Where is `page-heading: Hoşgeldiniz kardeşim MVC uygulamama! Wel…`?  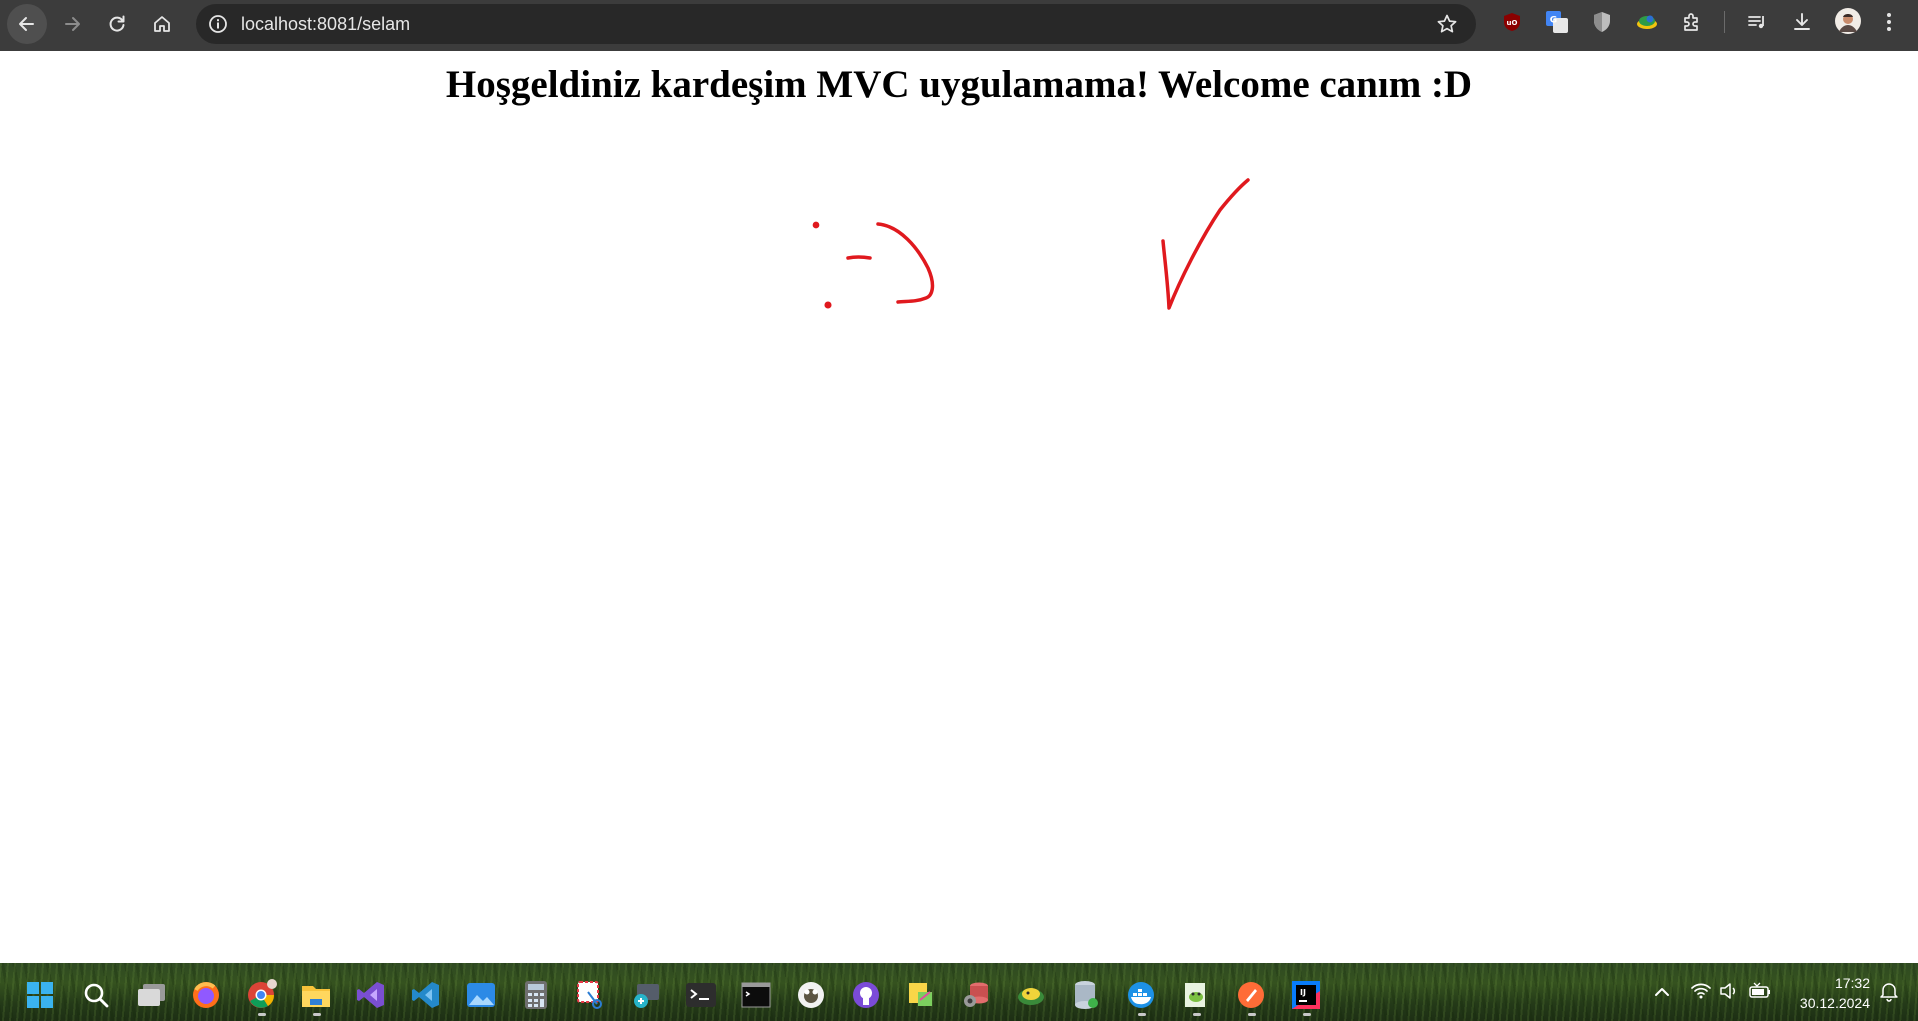 page-heading: Hoşgeldiniz kardeşim MVC uygulamama! Wel… is located at coordinates (959, 84).